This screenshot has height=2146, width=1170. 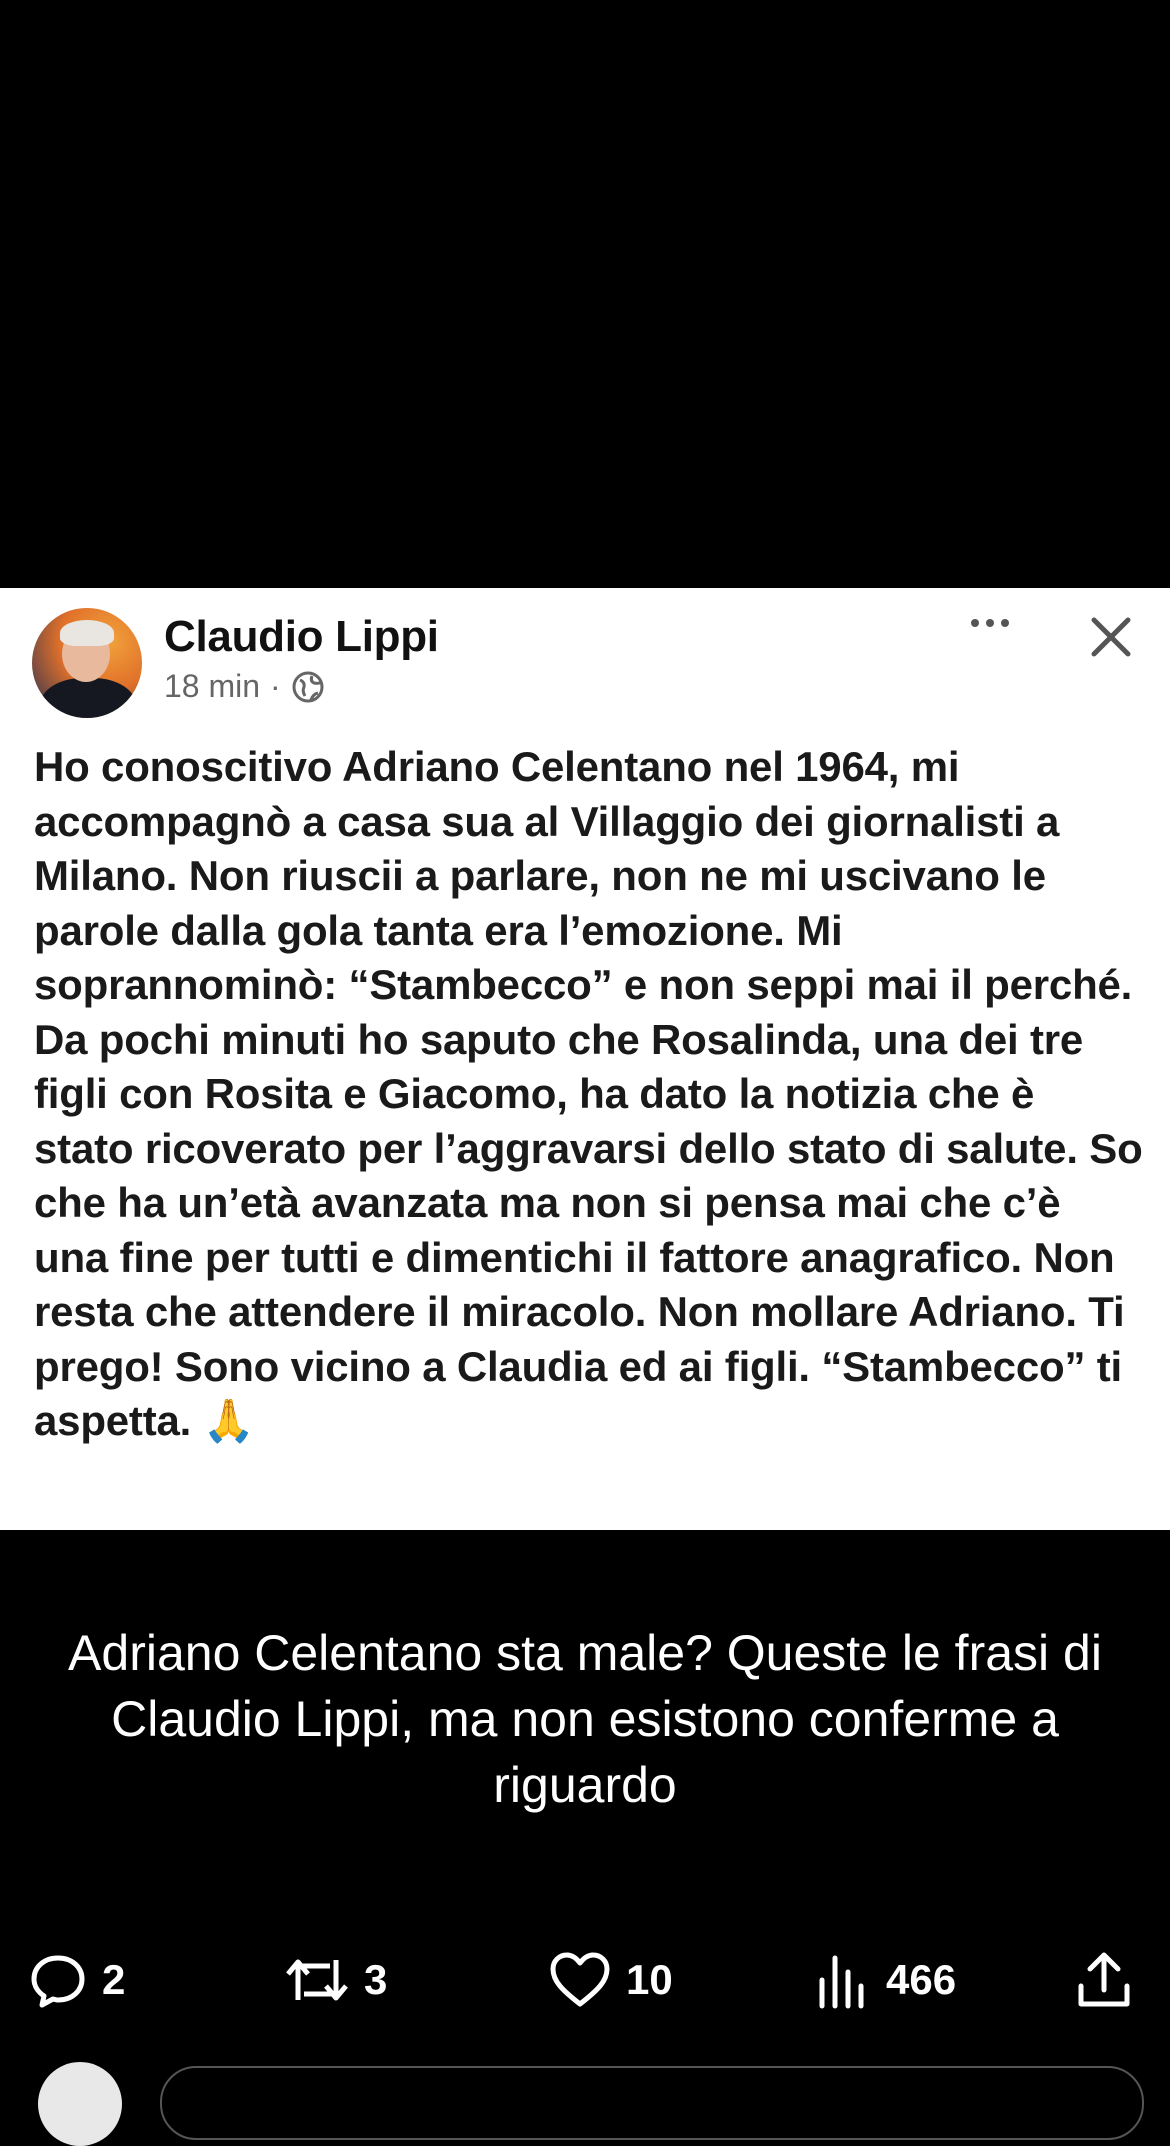 What do you see at coordinates (87, 663) in the screenshot?
I see `avatar` at bounding box center [87, 663].